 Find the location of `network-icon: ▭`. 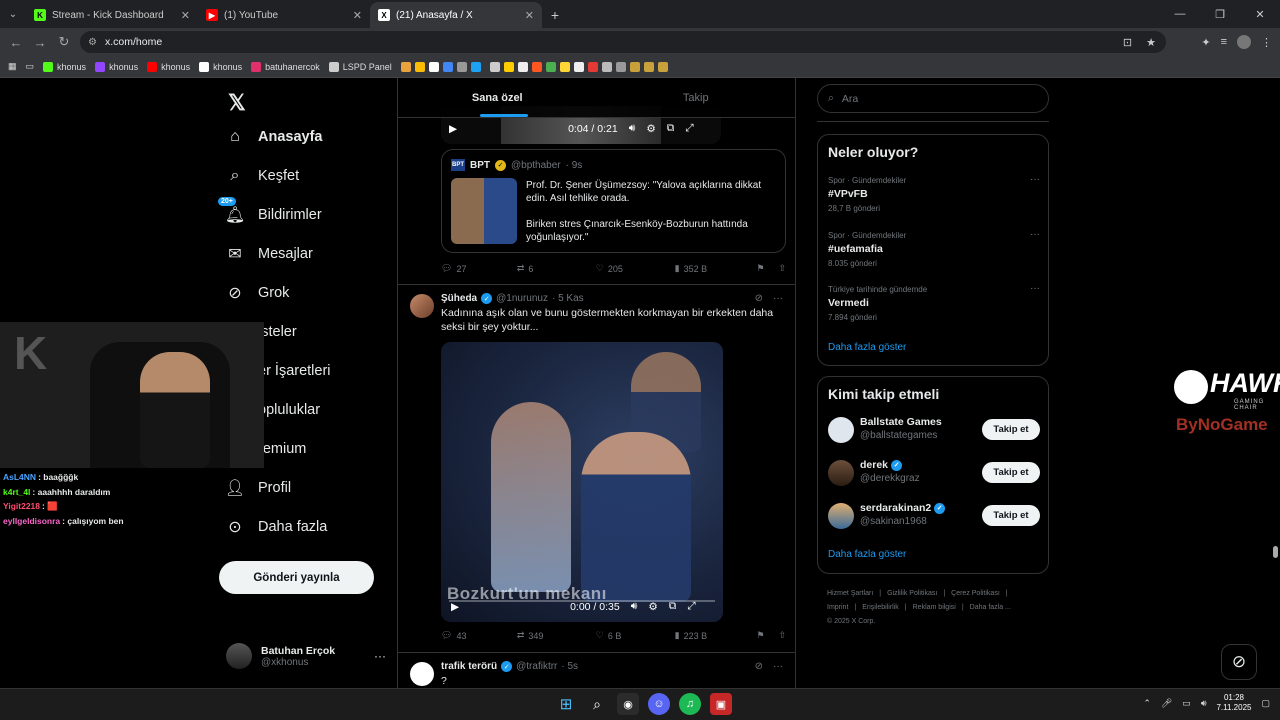

network-icon: ▭ is located at coordinates (1186, 703).